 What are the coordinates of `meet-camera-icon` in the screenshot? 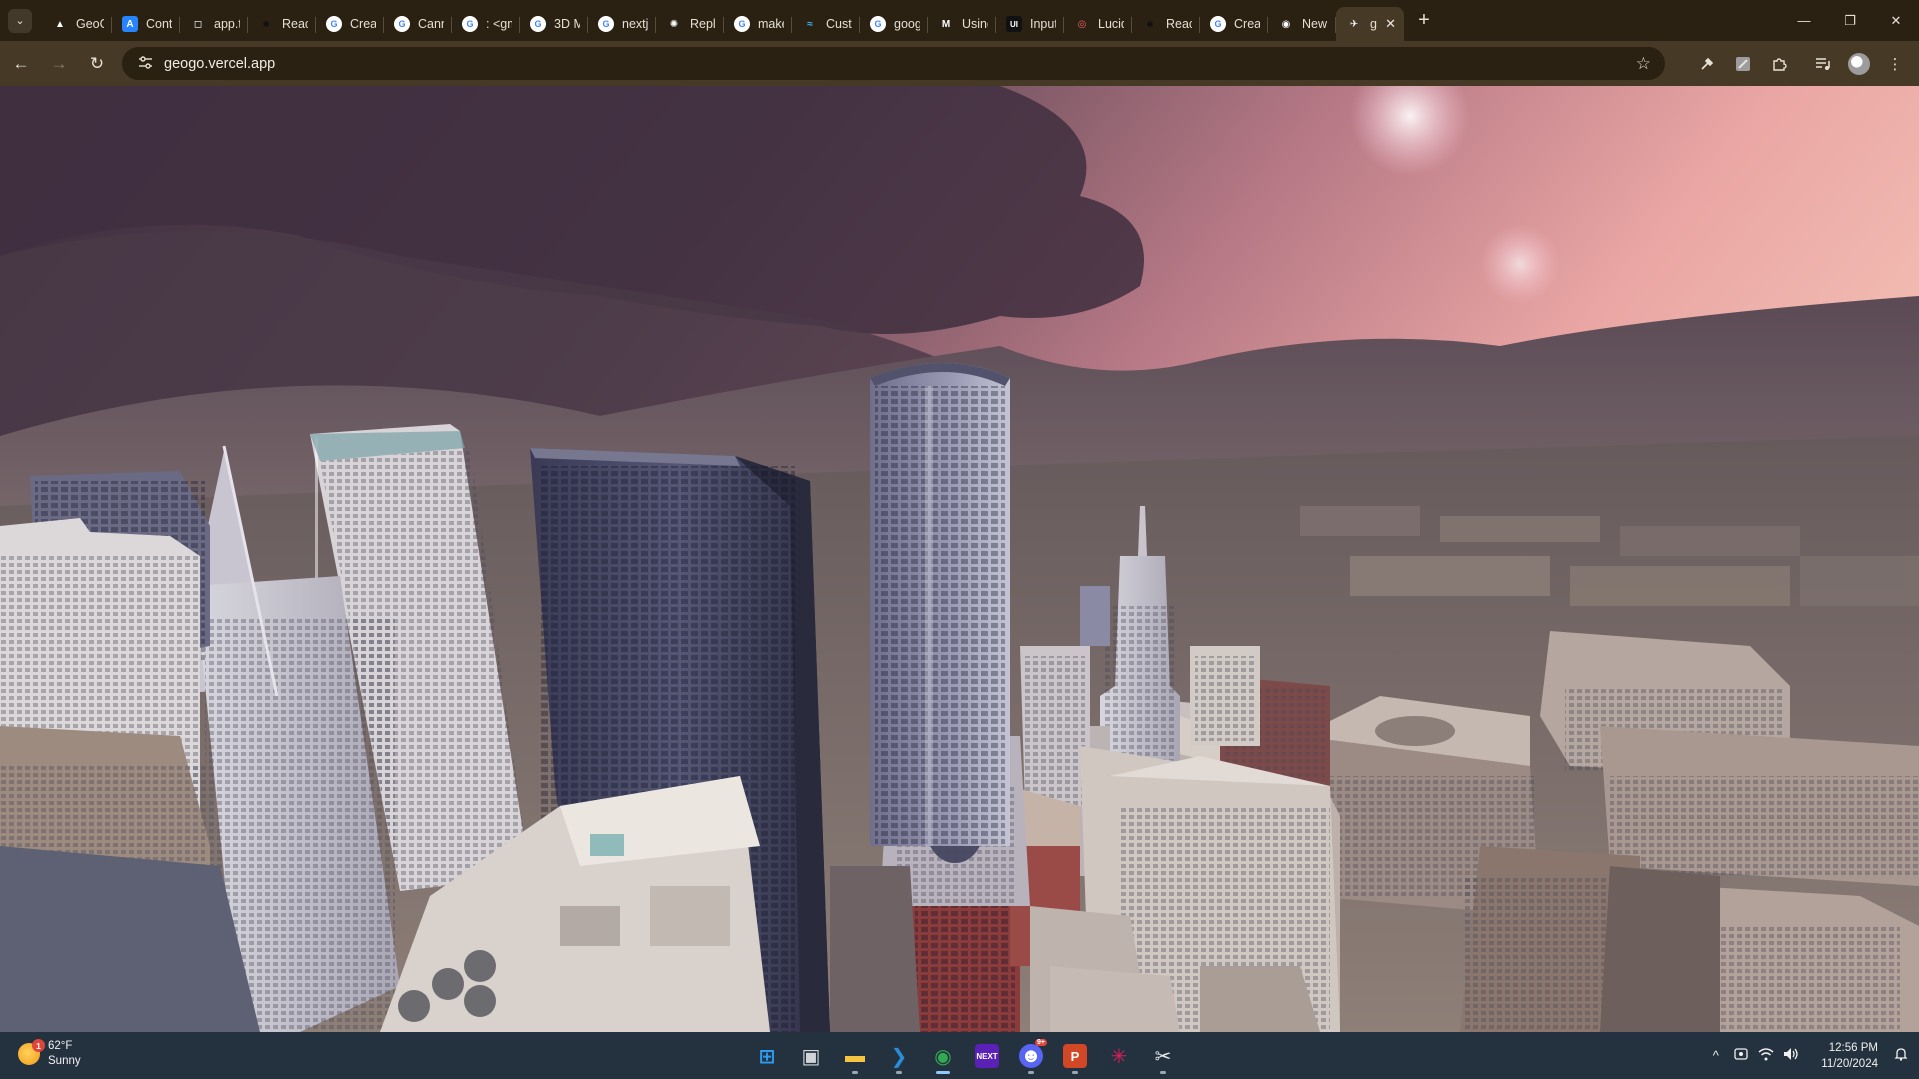 It's located at (1740, 1055).